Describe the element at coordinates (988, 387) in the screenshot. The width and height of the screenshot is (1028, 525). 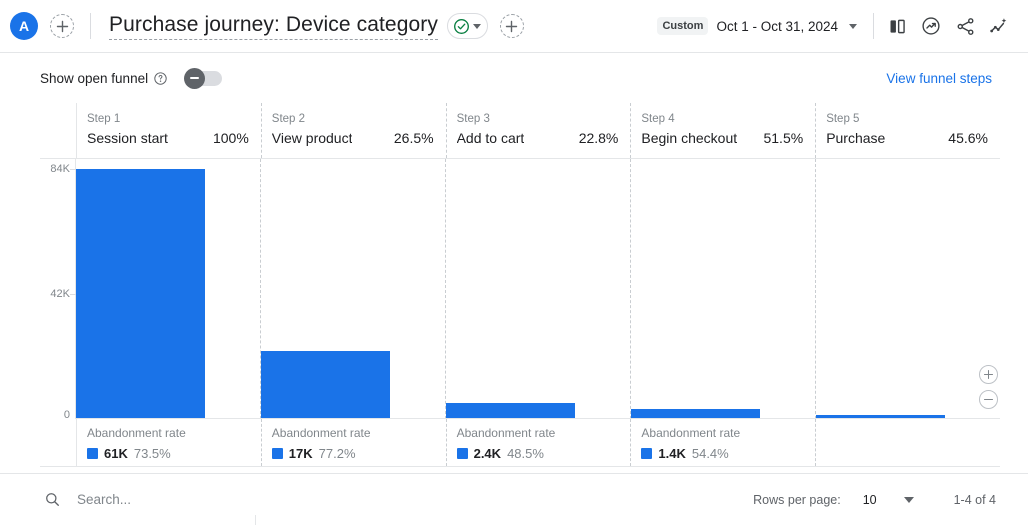
I see `zoom-controls` at that location.